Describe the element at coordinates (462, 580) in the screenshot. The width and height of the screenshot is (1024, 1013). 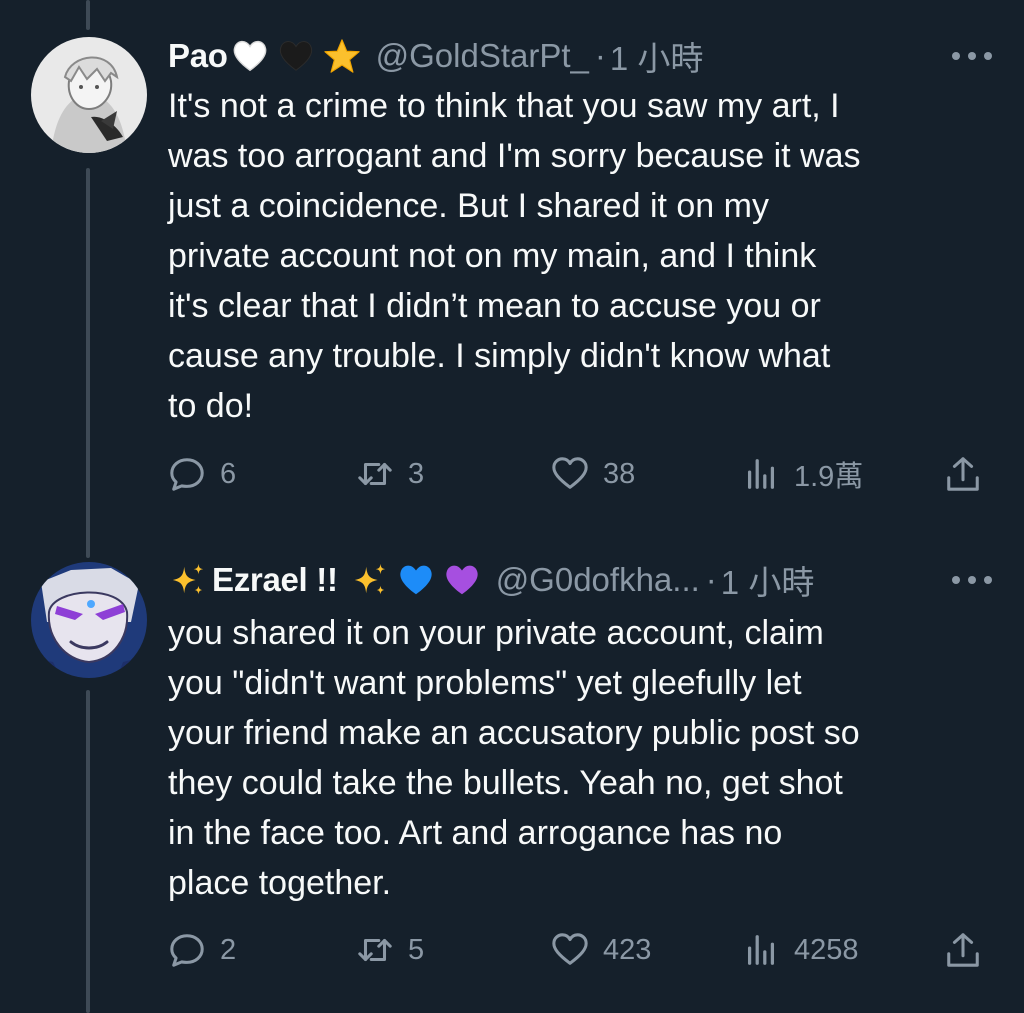
I see `purple-heart-emoji` at that location.